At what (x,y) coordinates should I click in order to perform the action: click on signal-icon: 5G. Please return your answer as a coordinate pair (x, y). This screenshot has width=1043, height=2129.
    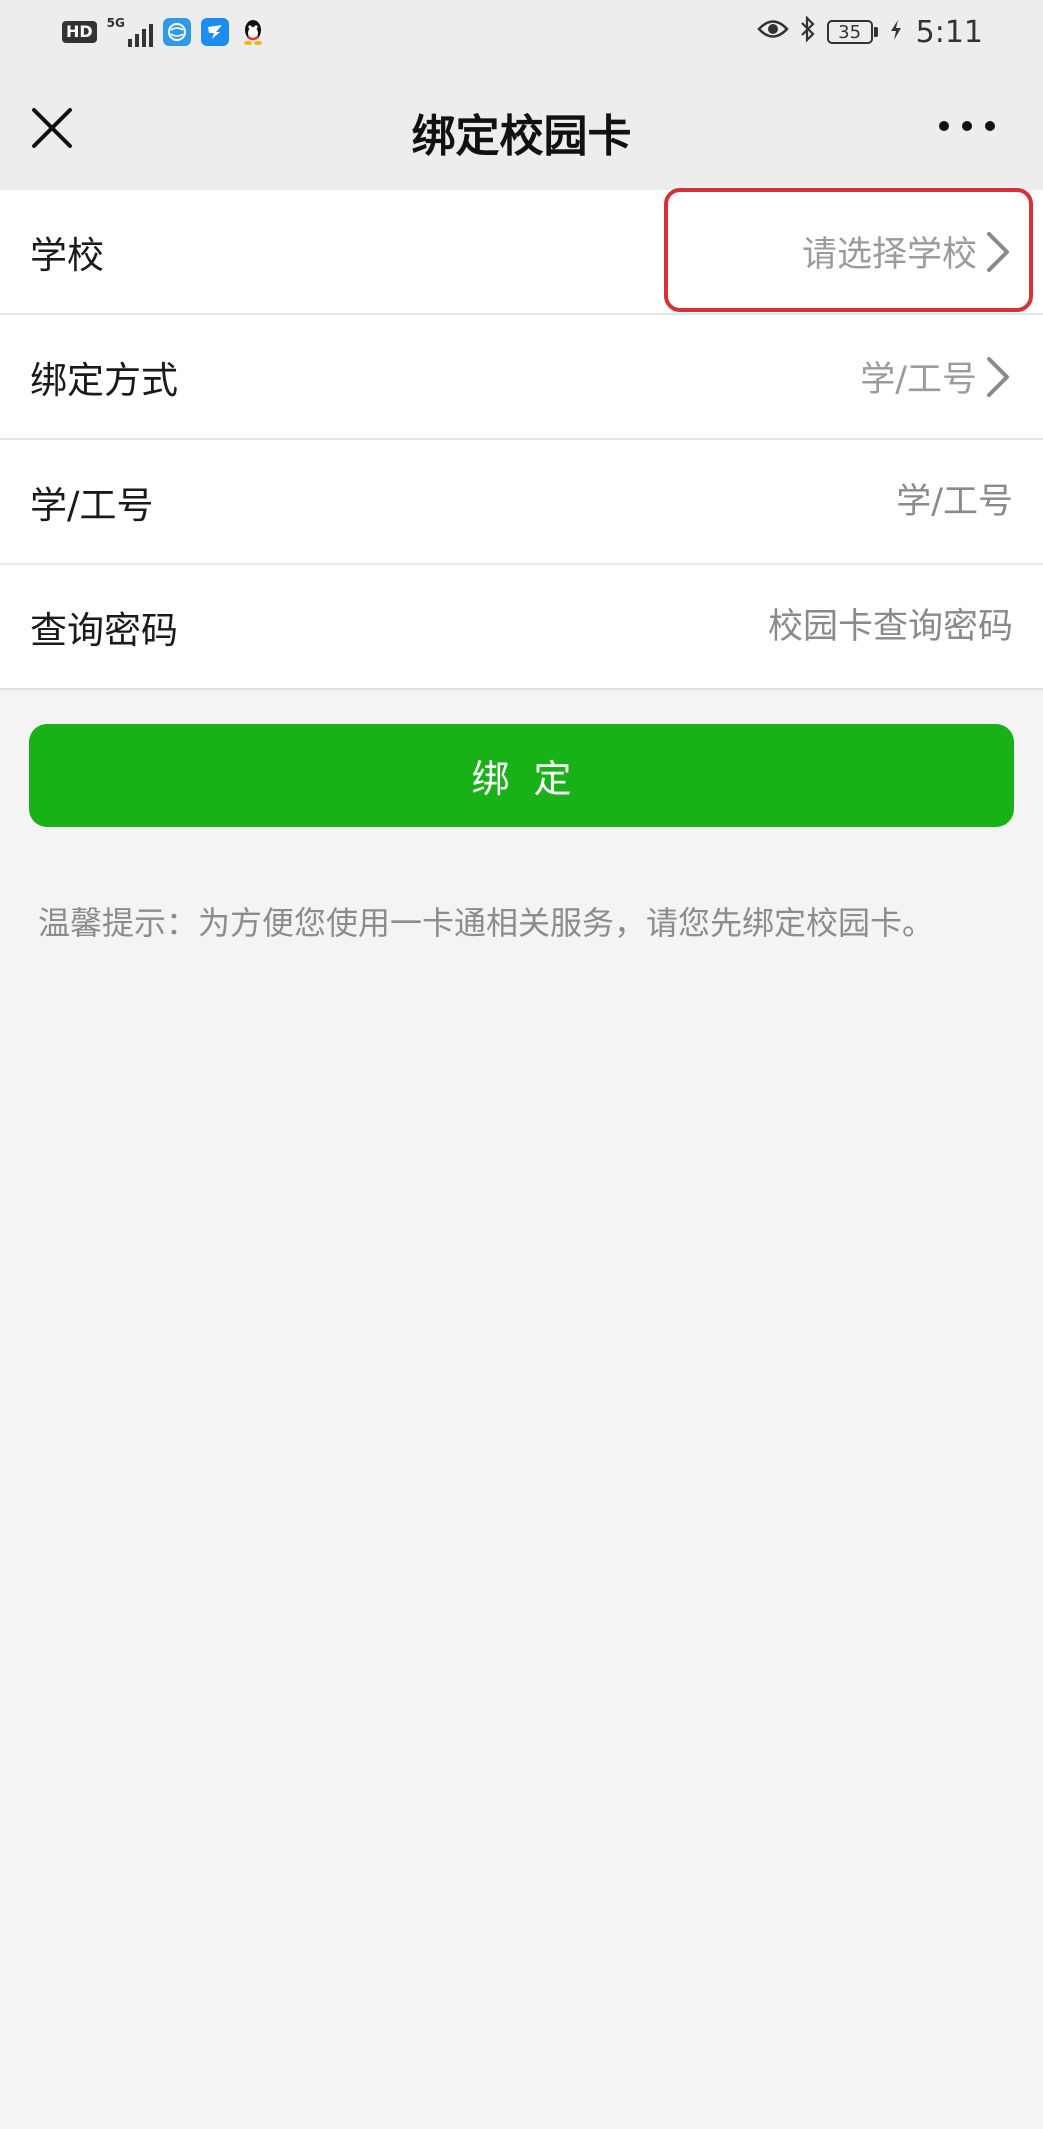
    Looking at the image, I should click on (130, 32).